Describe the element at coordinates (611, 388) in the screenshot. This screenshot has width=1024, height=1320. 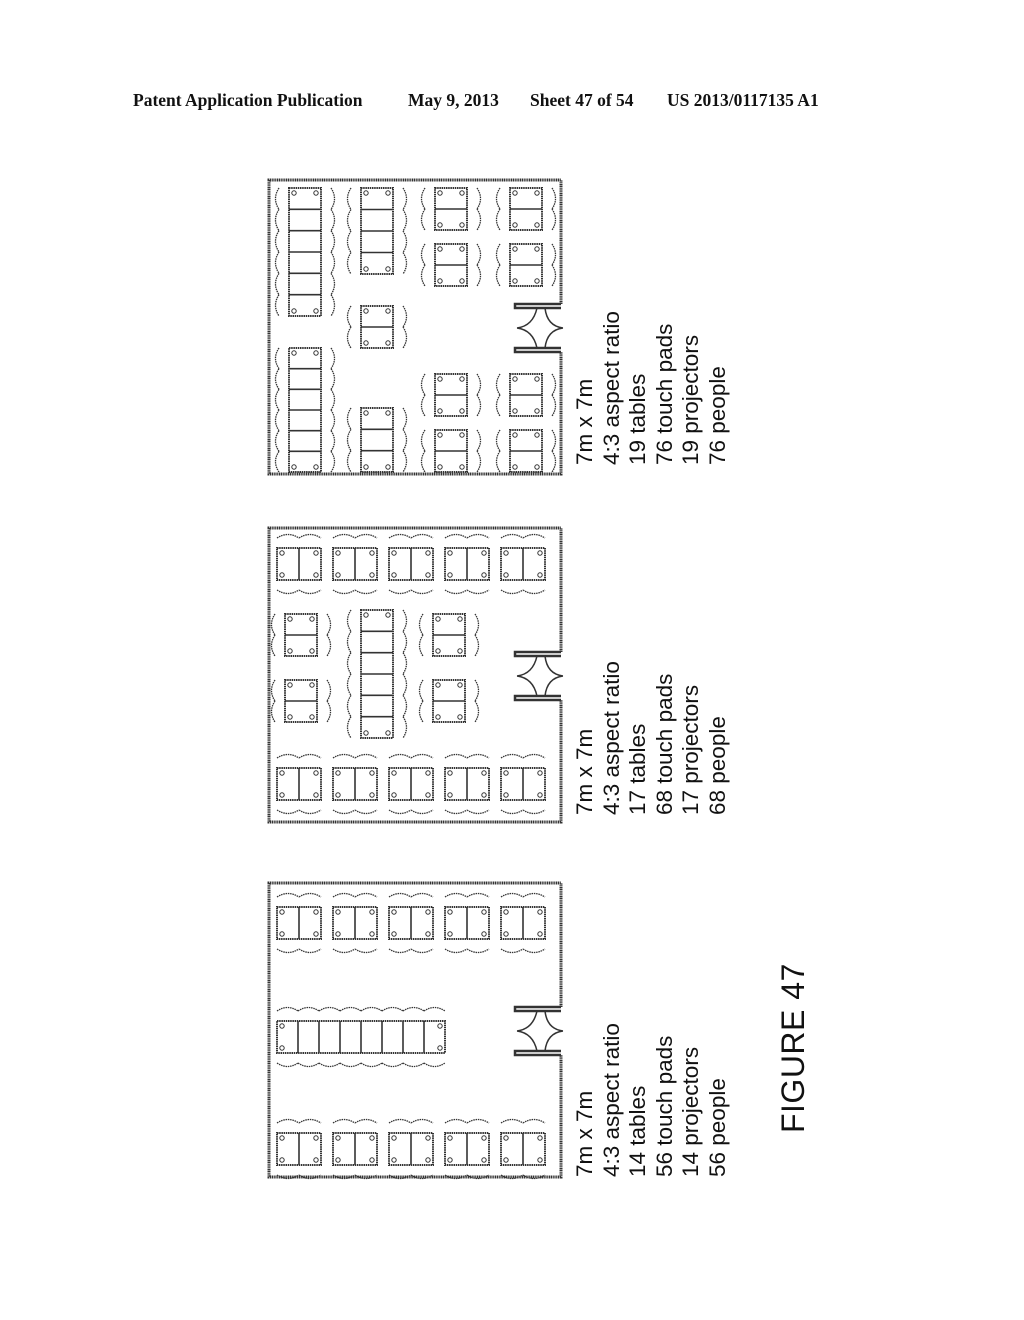
I see `caption-line: 4:3 aspect ratio` at that location.